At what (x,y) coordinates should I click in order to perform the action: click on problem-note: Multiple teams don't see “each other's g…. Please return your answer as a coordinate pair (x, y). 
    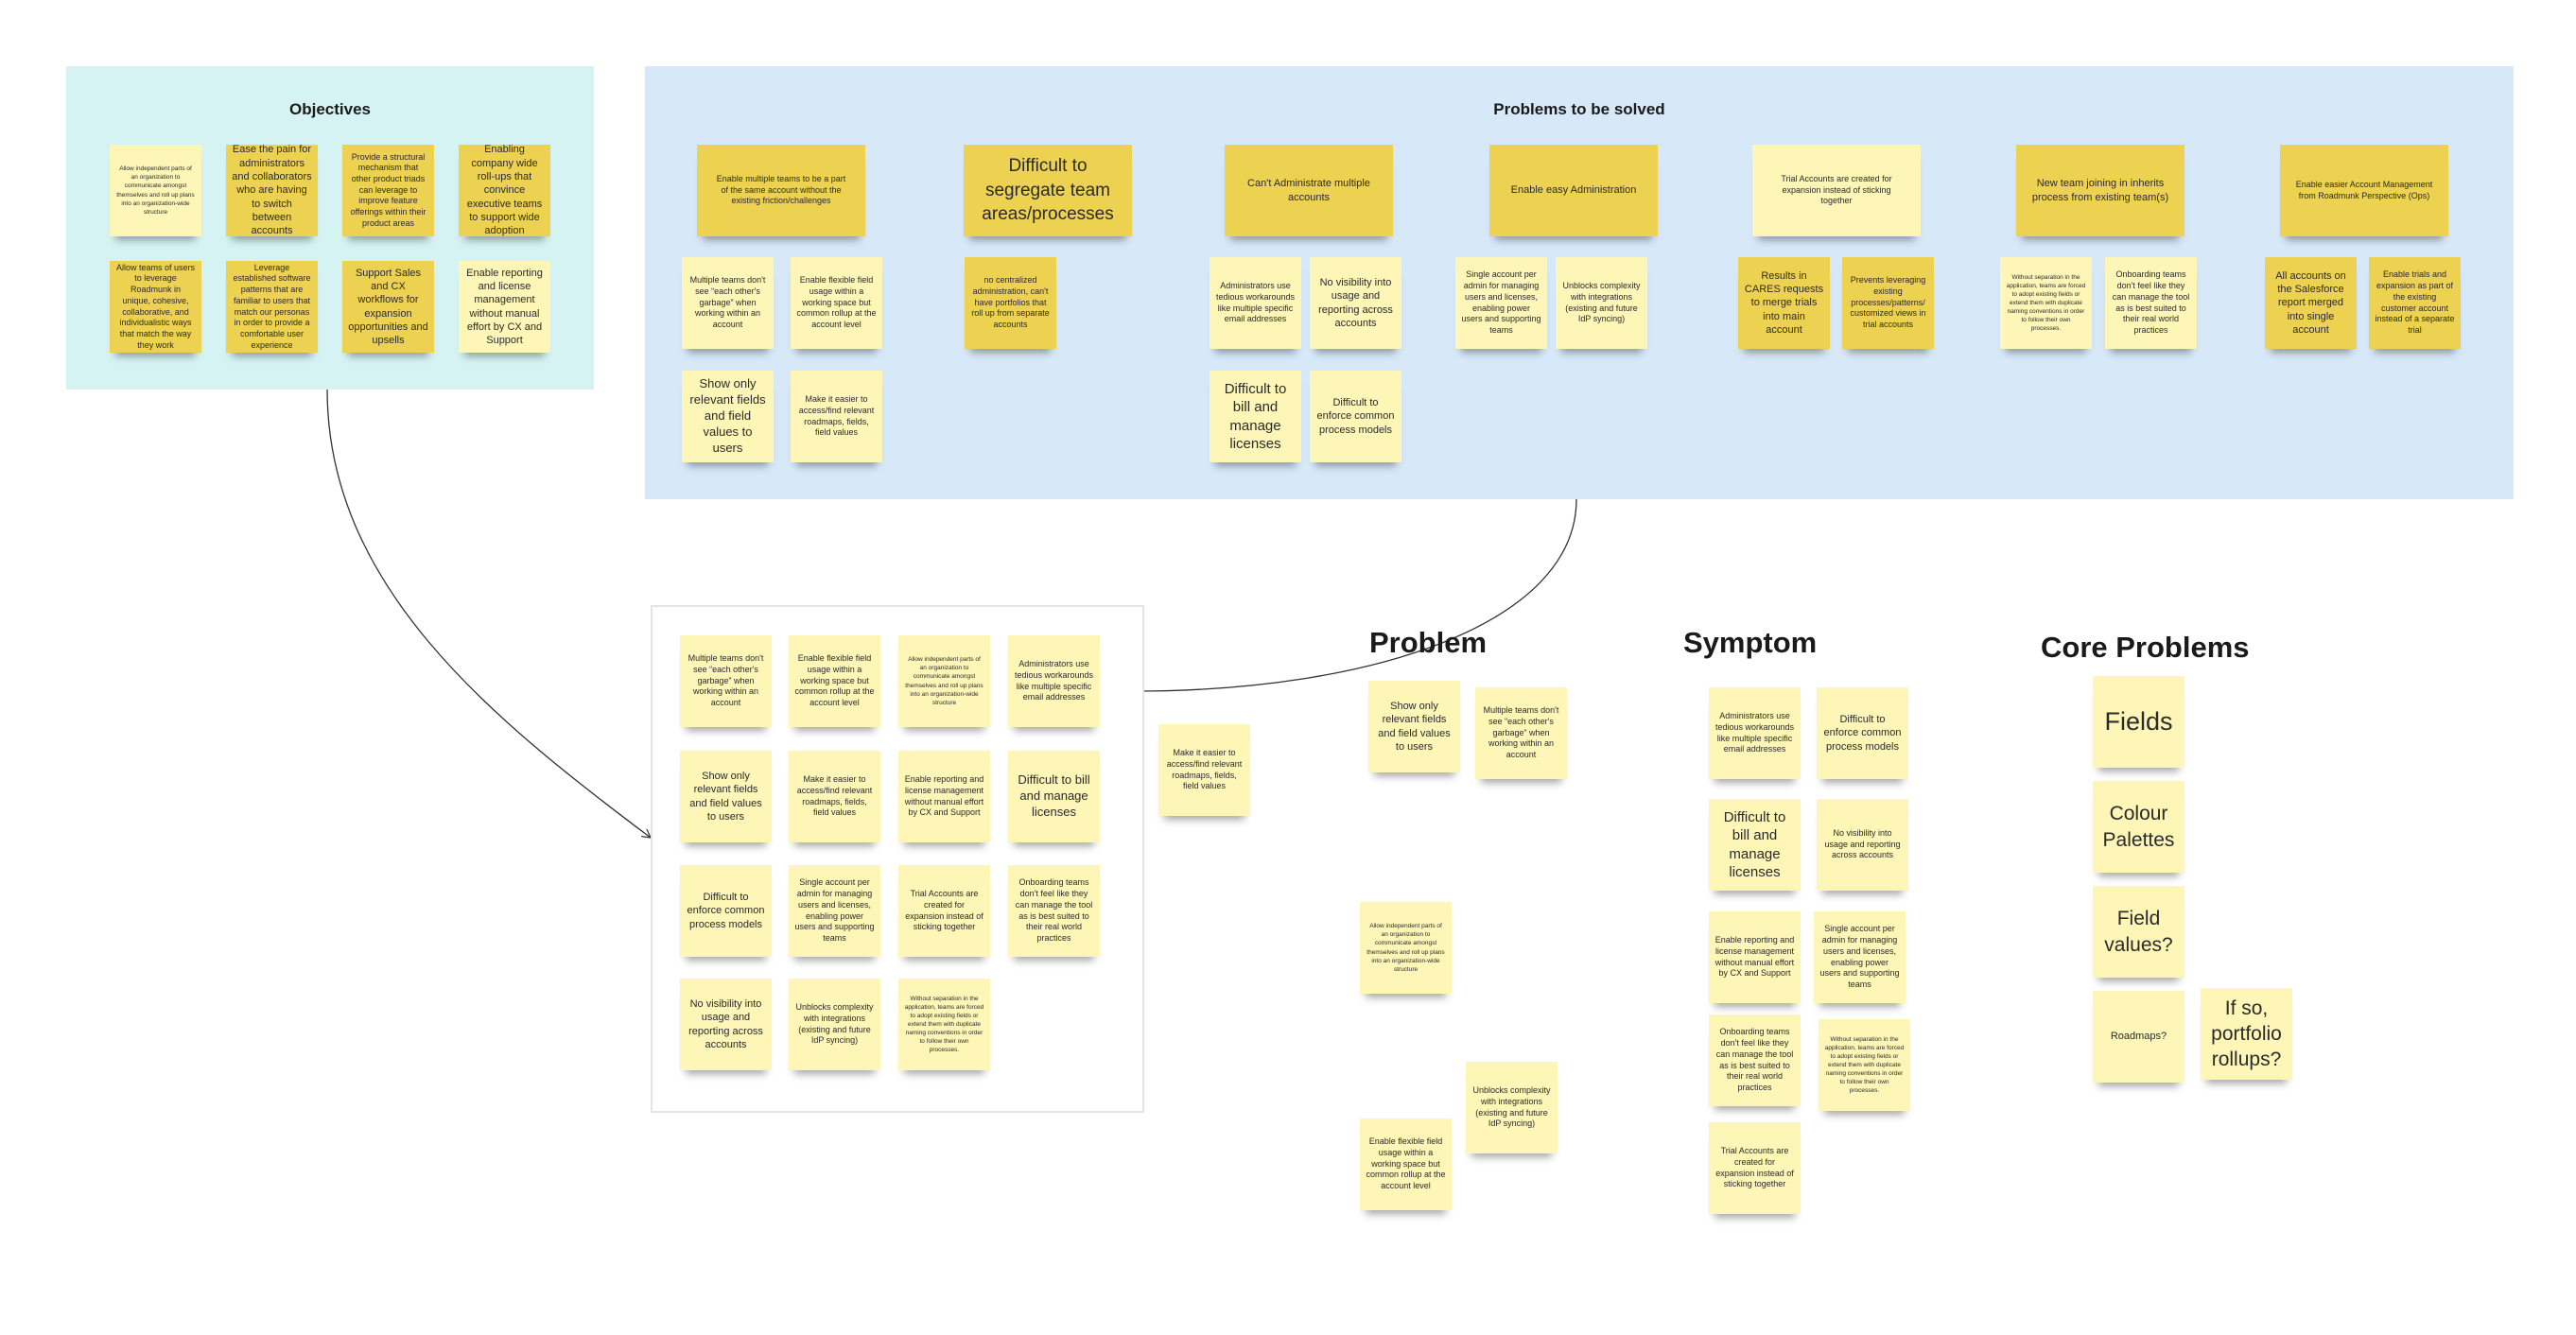
    Looking at the image, I should click on (728, 303).